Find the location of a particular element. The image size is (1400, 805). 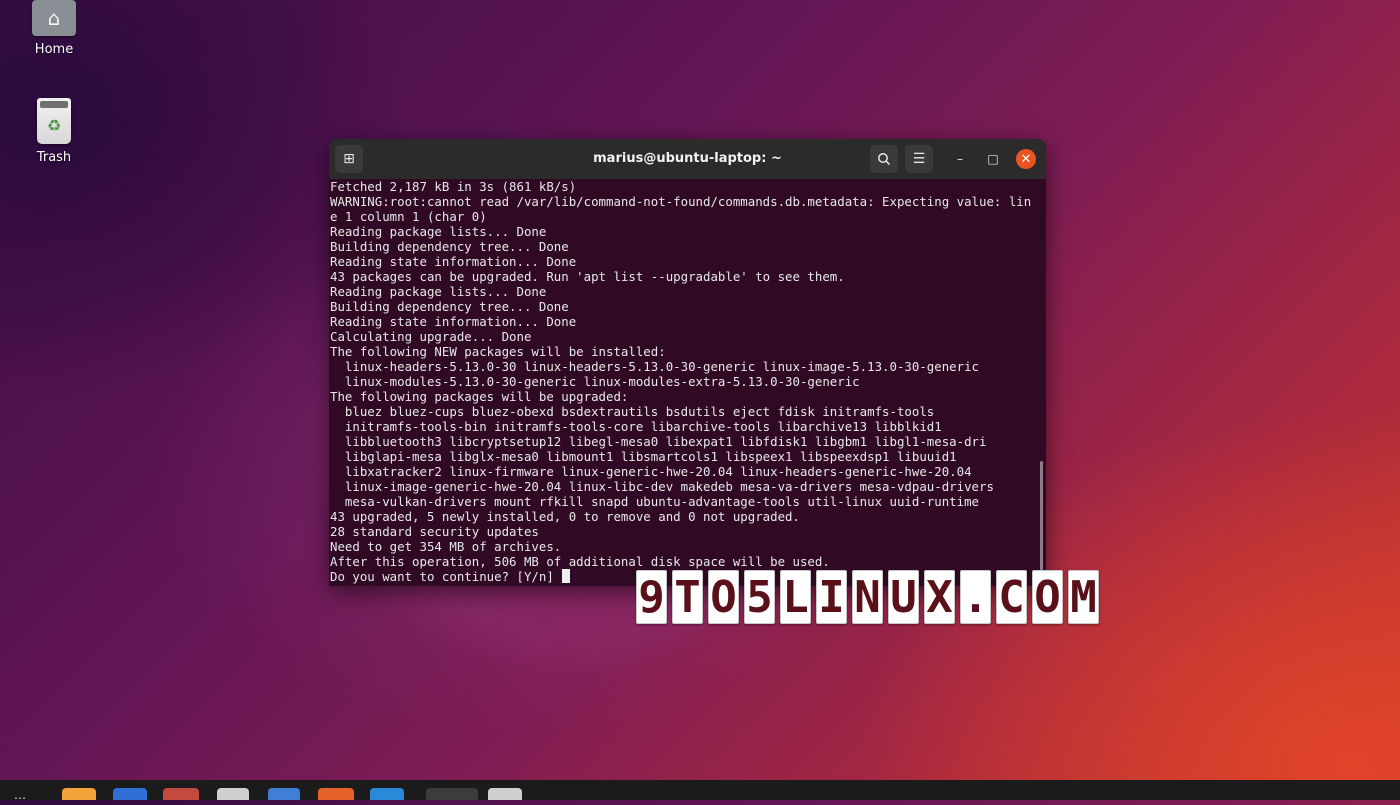

window-title: marius@ubuntu-laptop: ~ is located at coordinates (687, 158).